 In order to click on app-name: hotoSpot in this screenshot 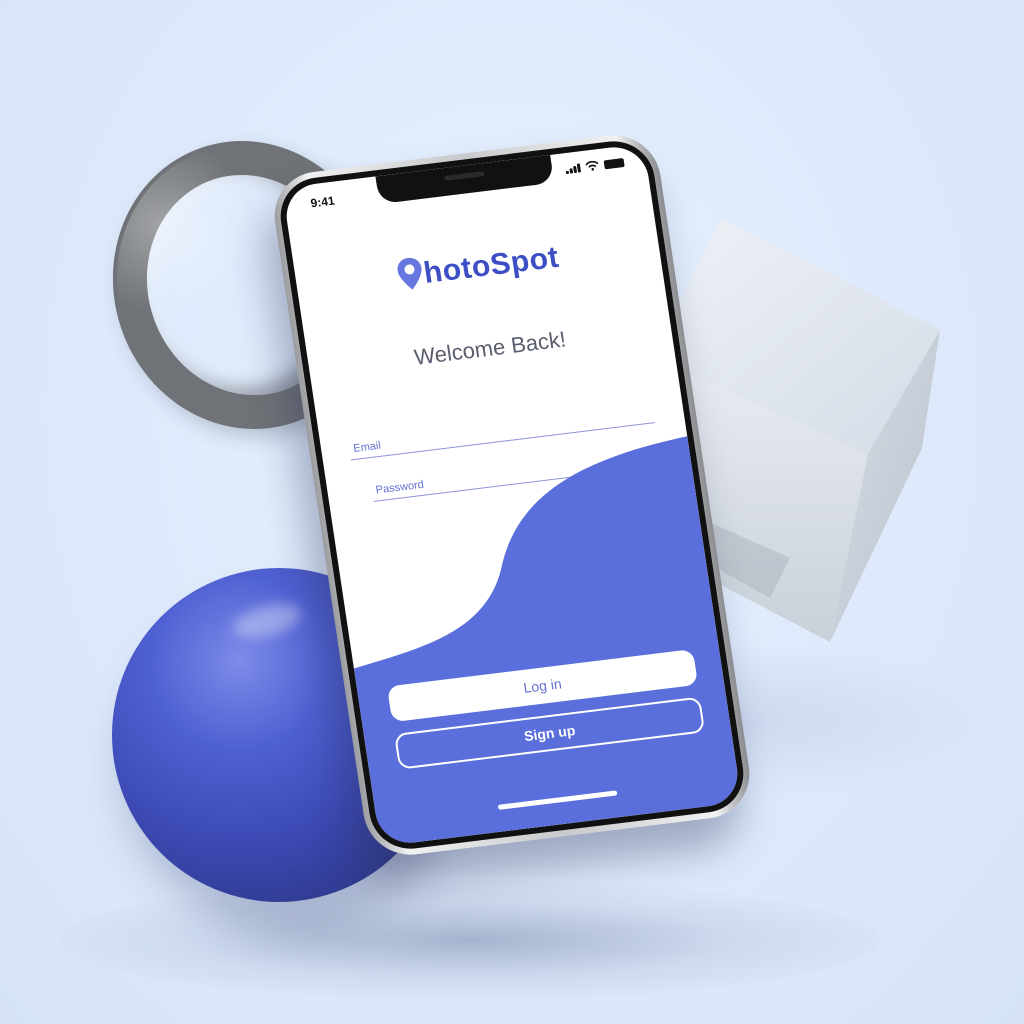, I will do `click(491, 265)`.